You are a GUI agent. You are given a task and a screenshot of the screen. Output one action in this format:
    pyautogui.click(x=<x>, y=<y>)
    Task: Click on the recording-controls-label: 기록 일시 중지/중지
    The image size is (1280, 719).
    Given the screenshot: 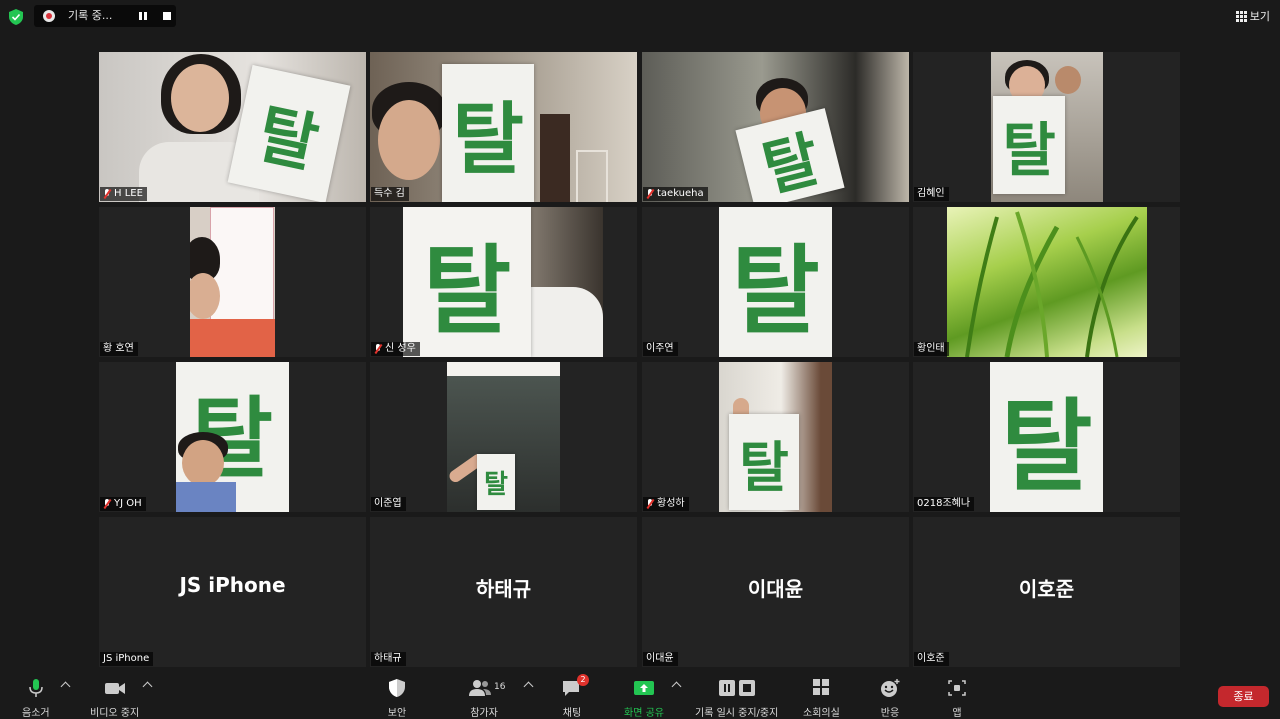 What is the action you would take?
    pyautogui.click(x=737, y=713)
    